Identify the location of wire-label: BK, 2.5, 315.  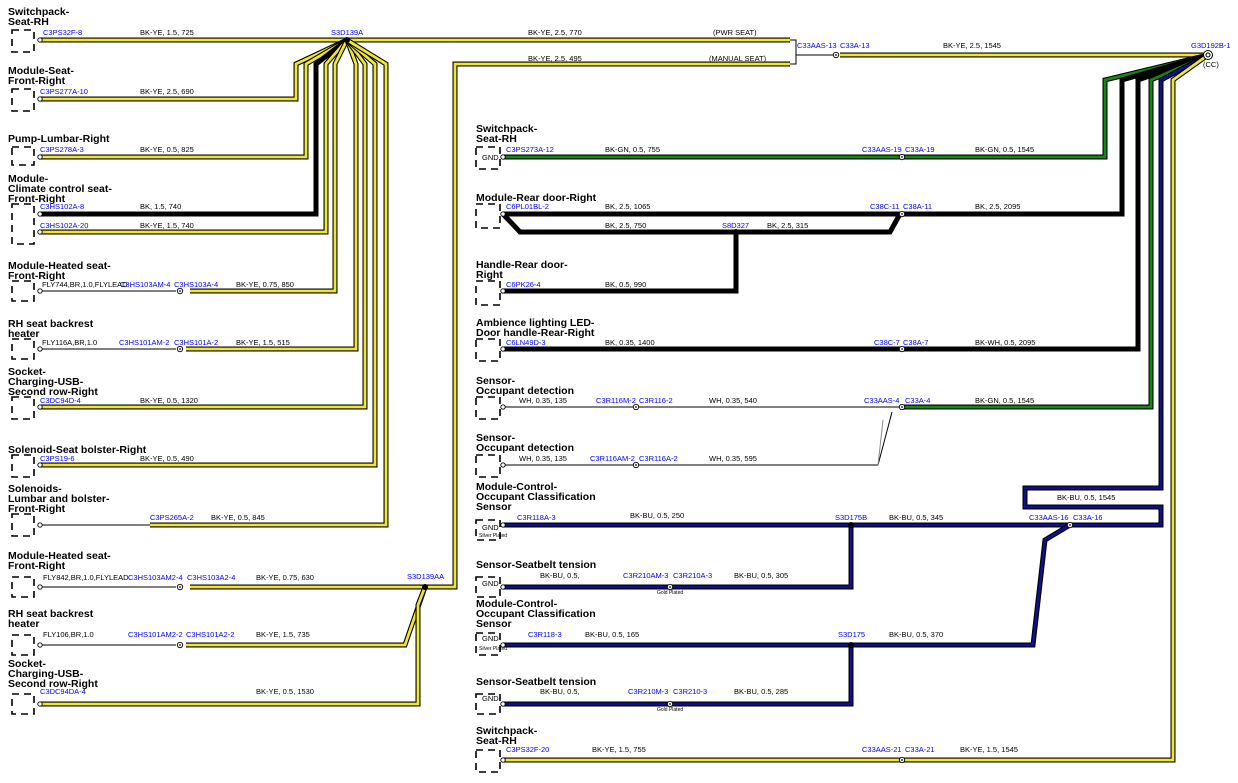
(787, 225).